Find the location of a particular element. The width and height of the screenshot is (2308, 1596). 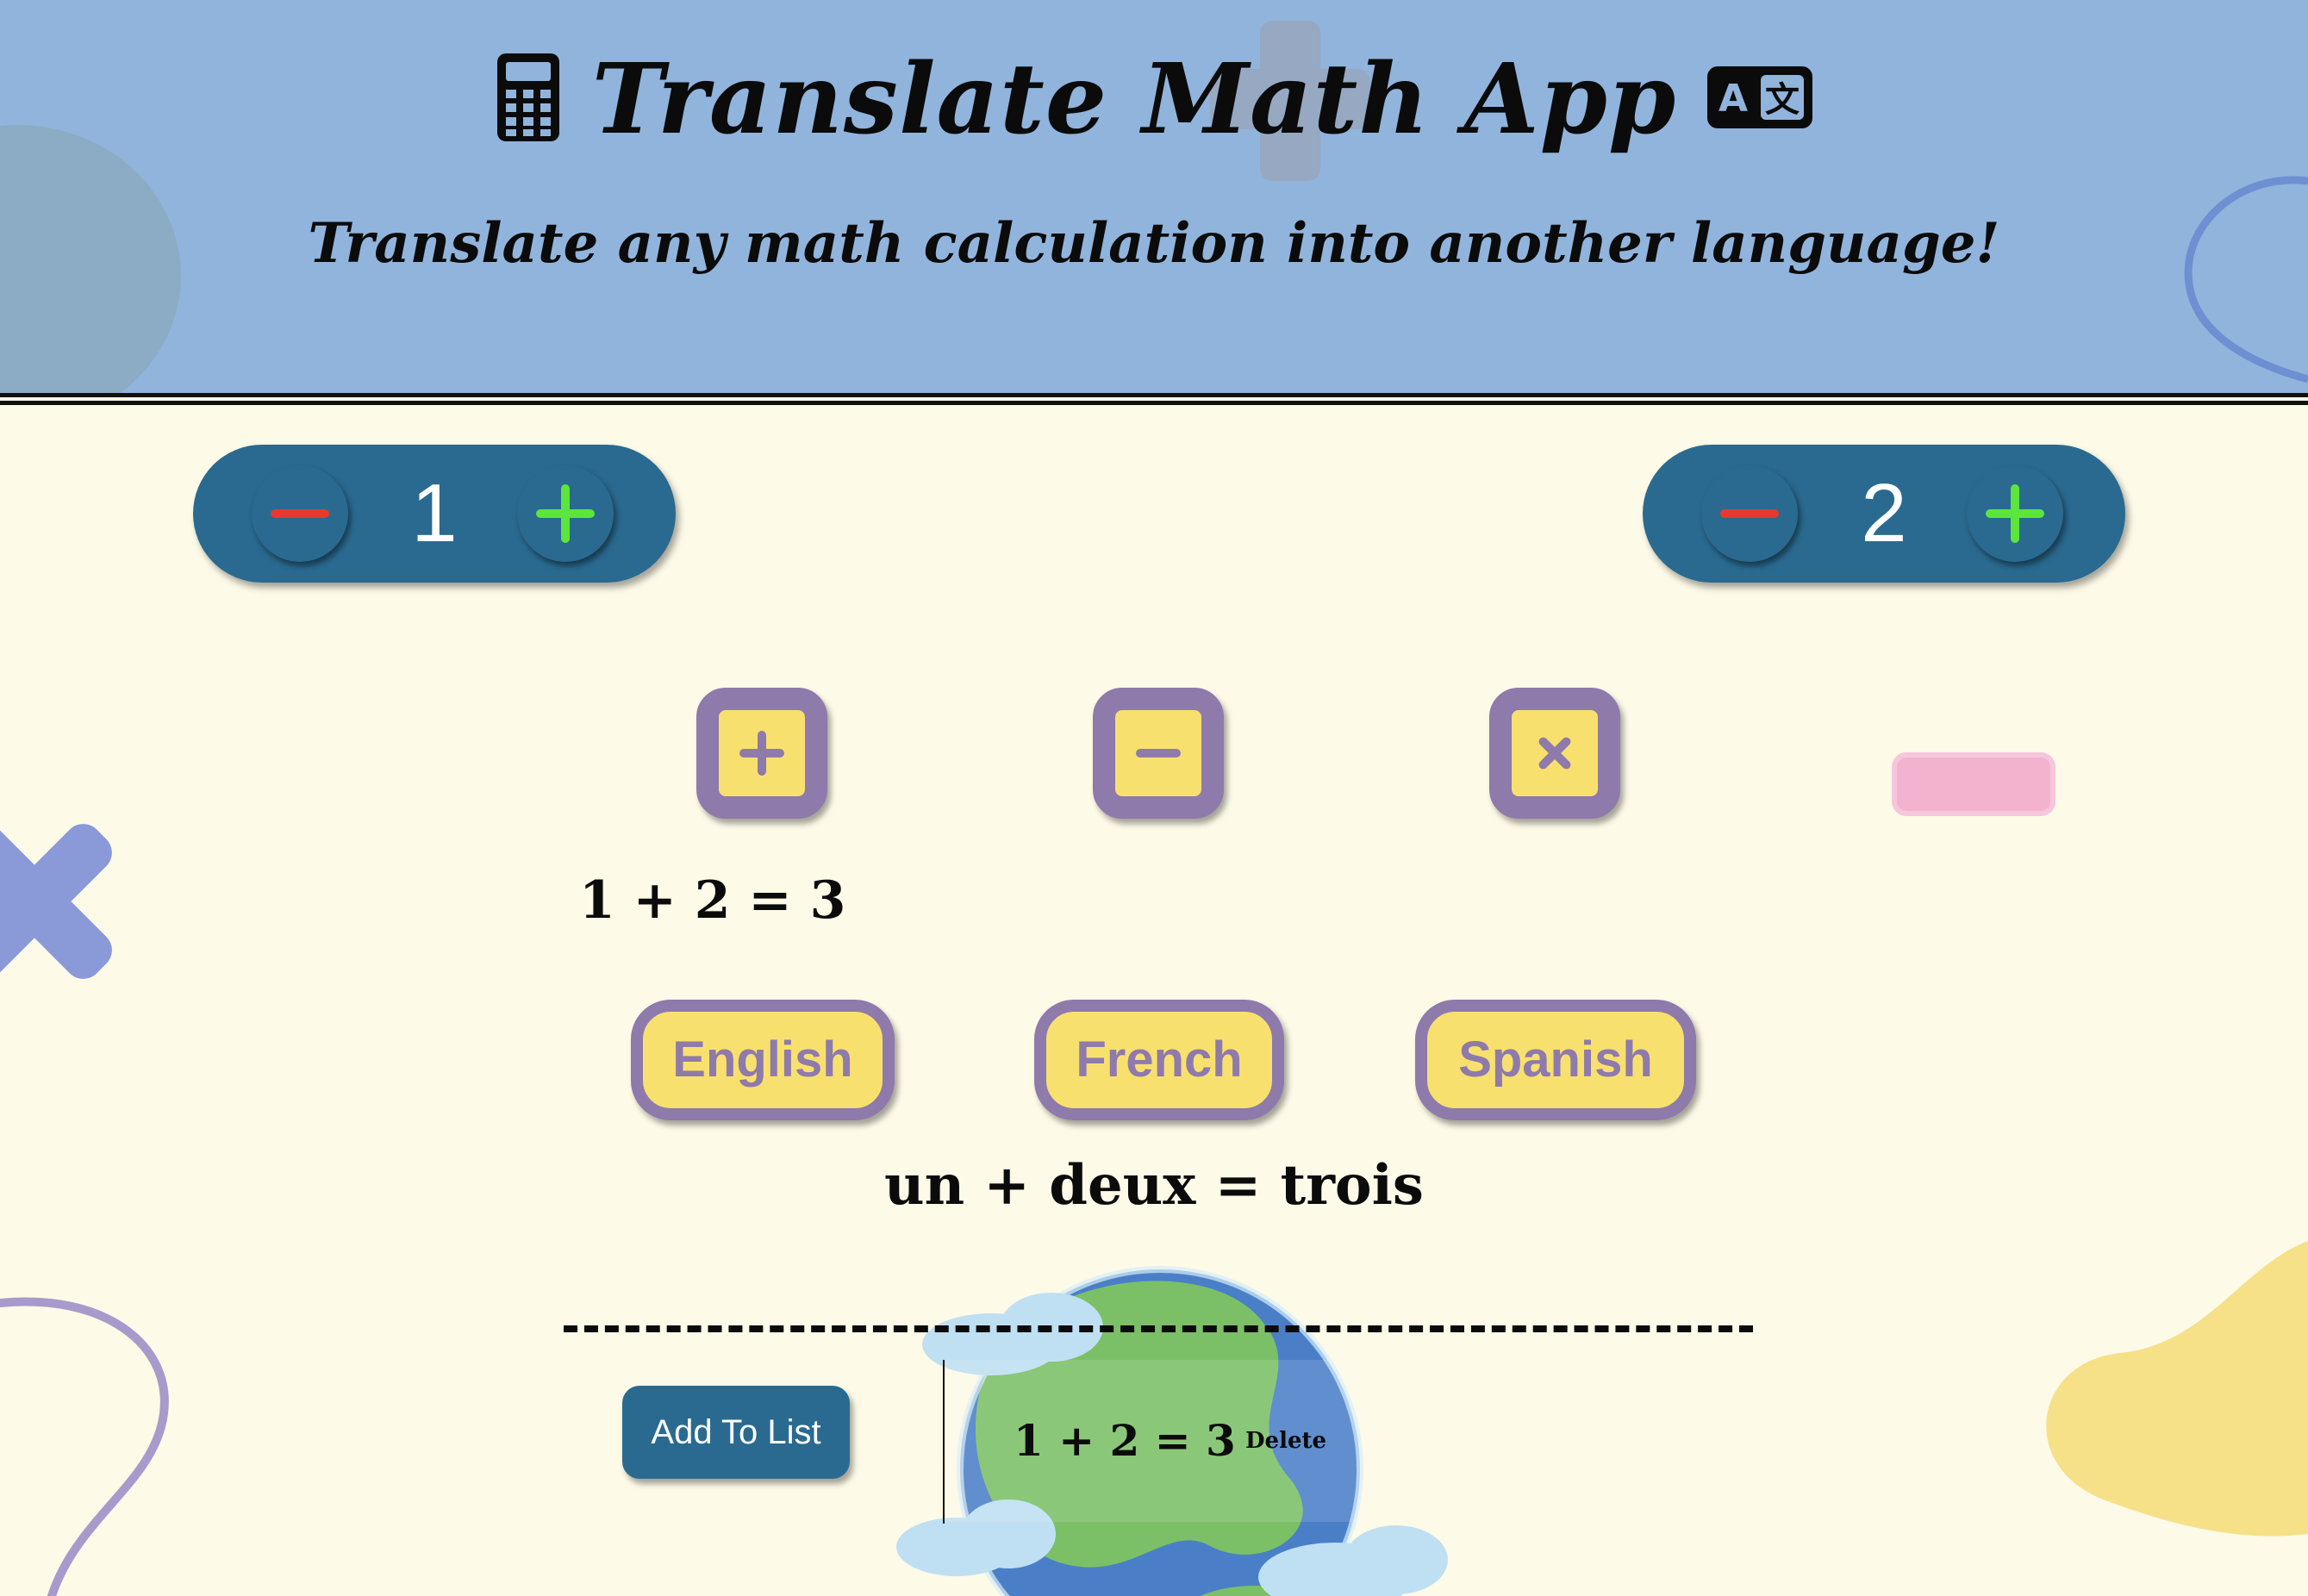

english-button: English is located at coordinates (763, 1060).